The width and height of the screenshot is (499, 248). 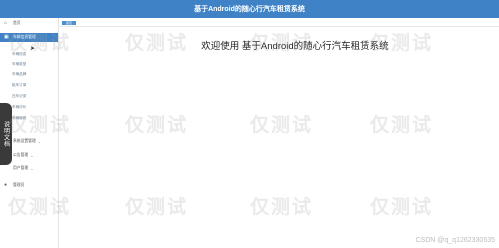 I want to click on sidebar-item-account: ● 管理员, so click(x=29, y=185).